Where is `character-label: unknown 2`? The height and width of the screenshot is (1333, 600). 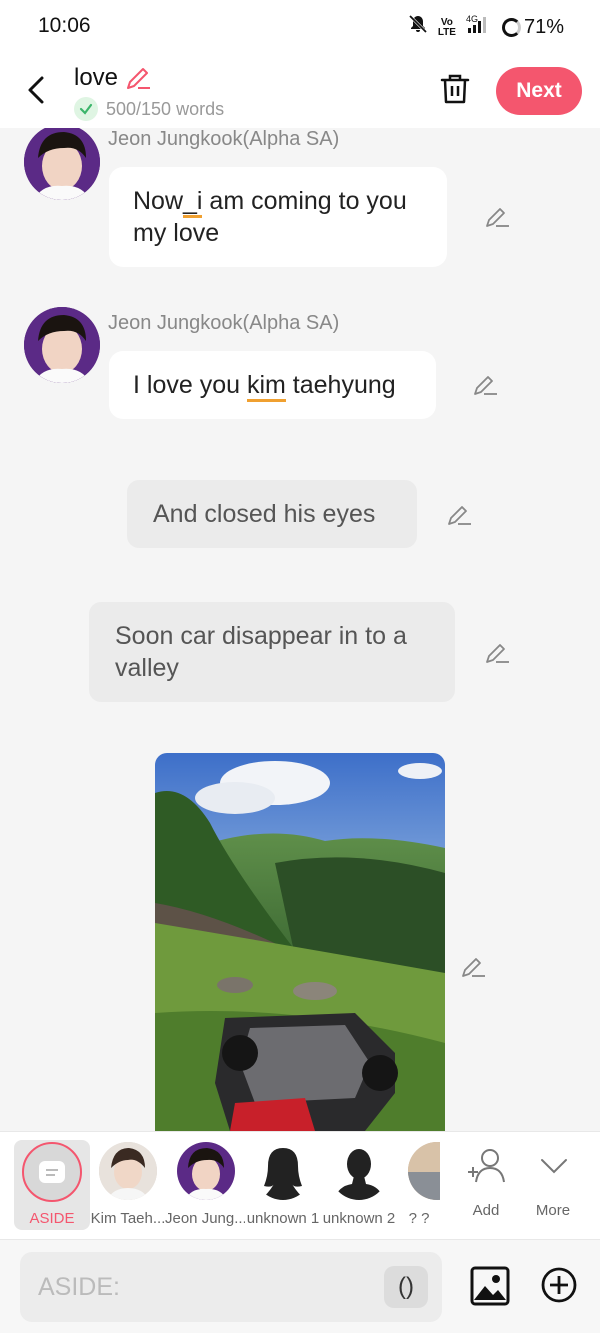 character-label: unknown 2 is located at coordinates (359, 1218).